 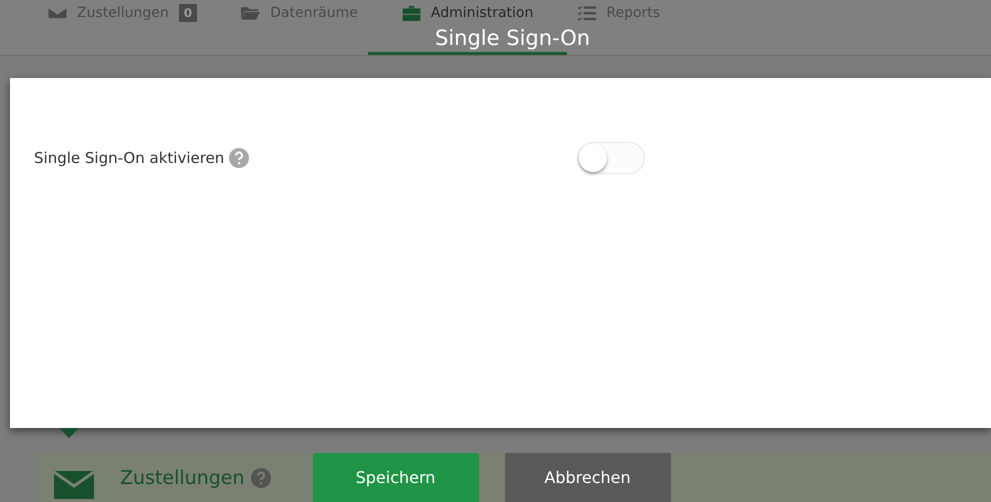 What do you see at coordinates (411, 13) in the screenshot?
I see `briefcase-icon` at bounding box center [411, 13].